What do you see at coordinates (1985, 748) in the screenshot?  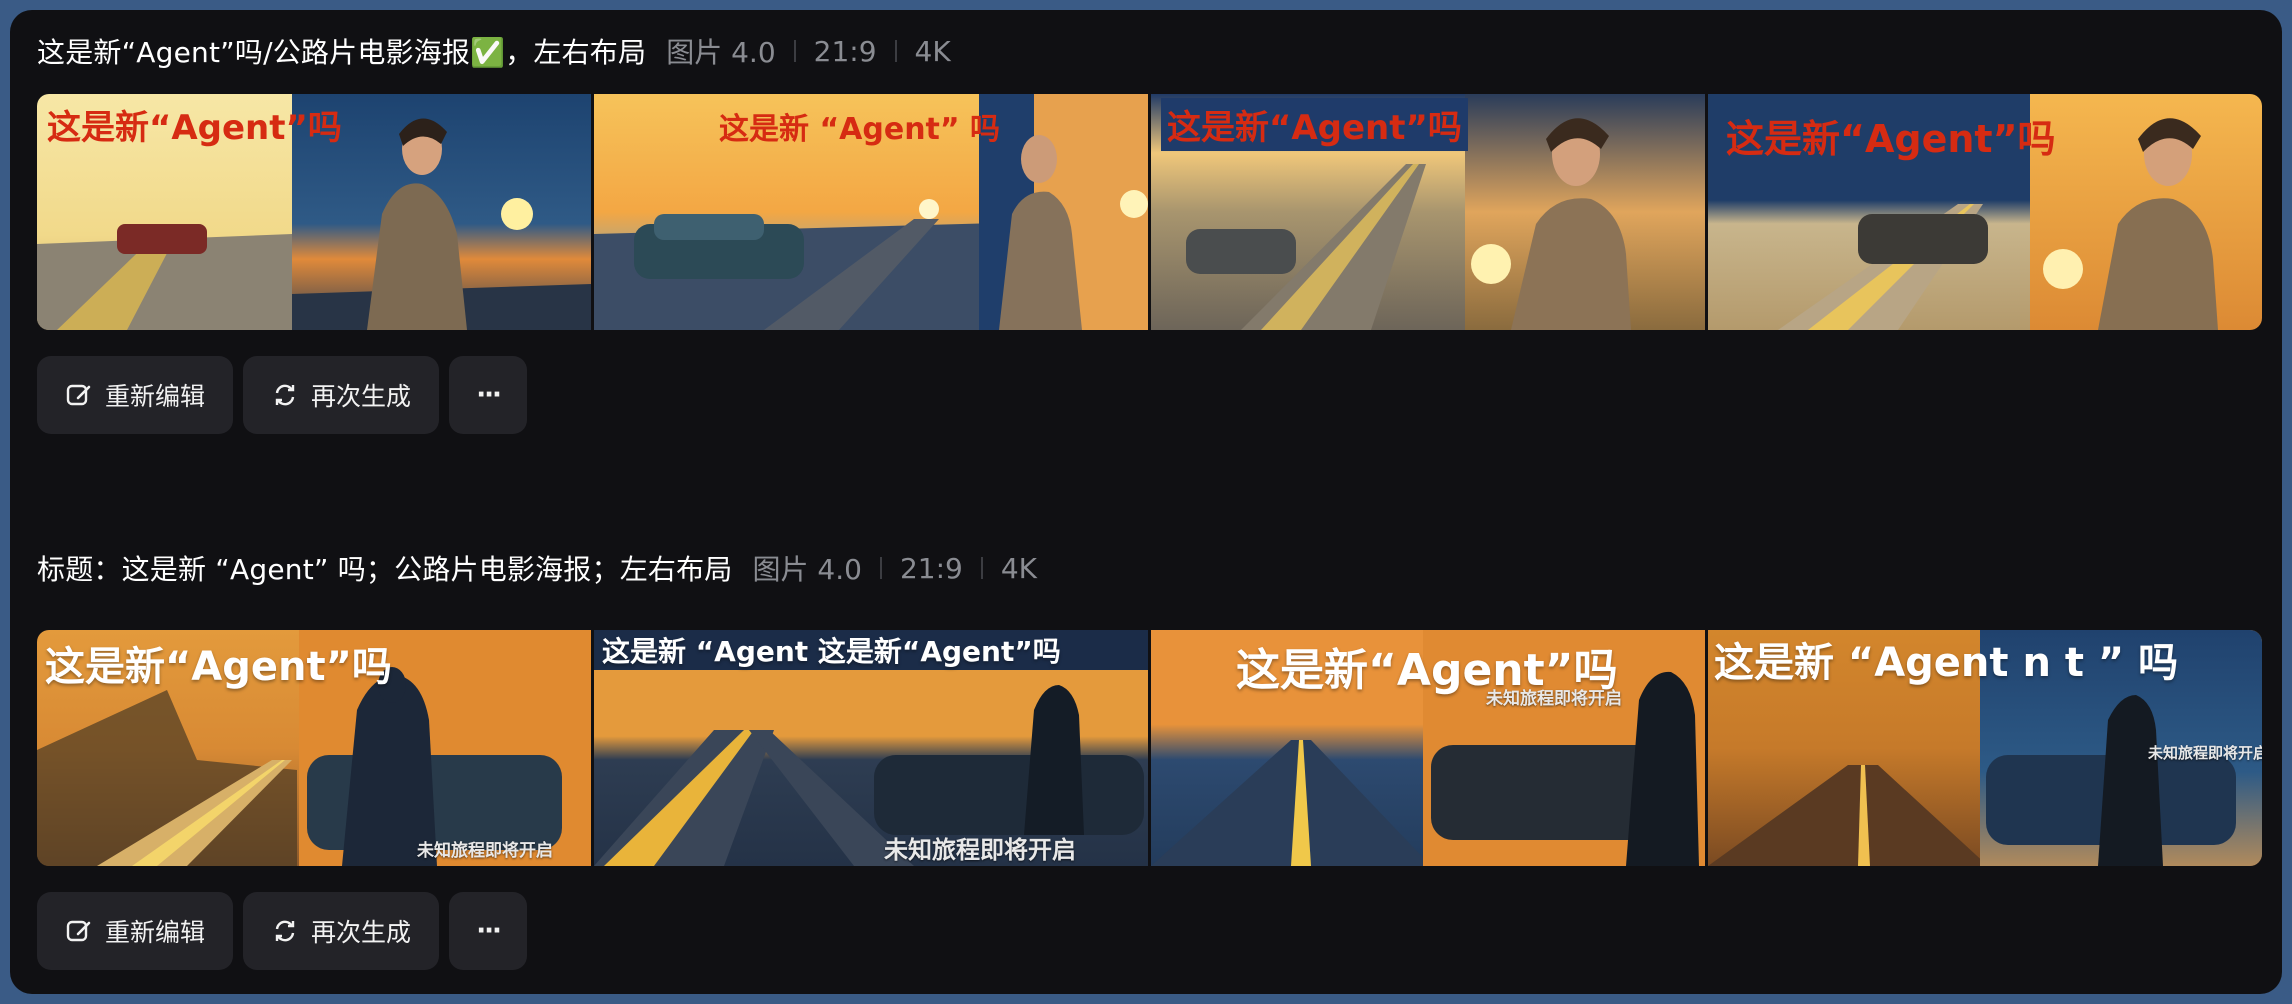 I see `generated-image: 这是新 “Agent n t ” 吗 未知旅程即将开启` at bounding box center [1985, 748].